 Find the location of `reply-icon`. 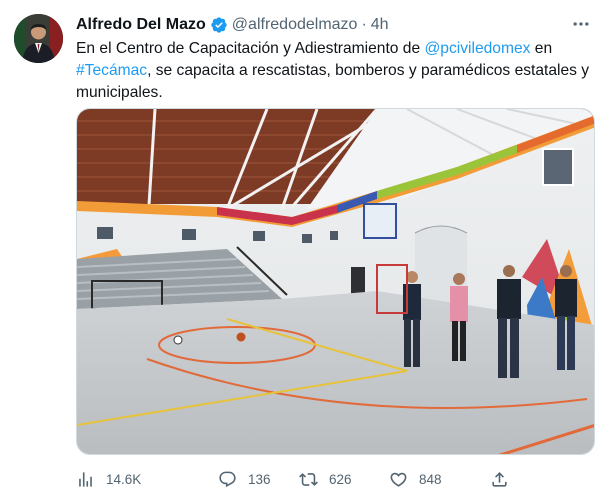

reply-icon is located at coordinates (227, 479).